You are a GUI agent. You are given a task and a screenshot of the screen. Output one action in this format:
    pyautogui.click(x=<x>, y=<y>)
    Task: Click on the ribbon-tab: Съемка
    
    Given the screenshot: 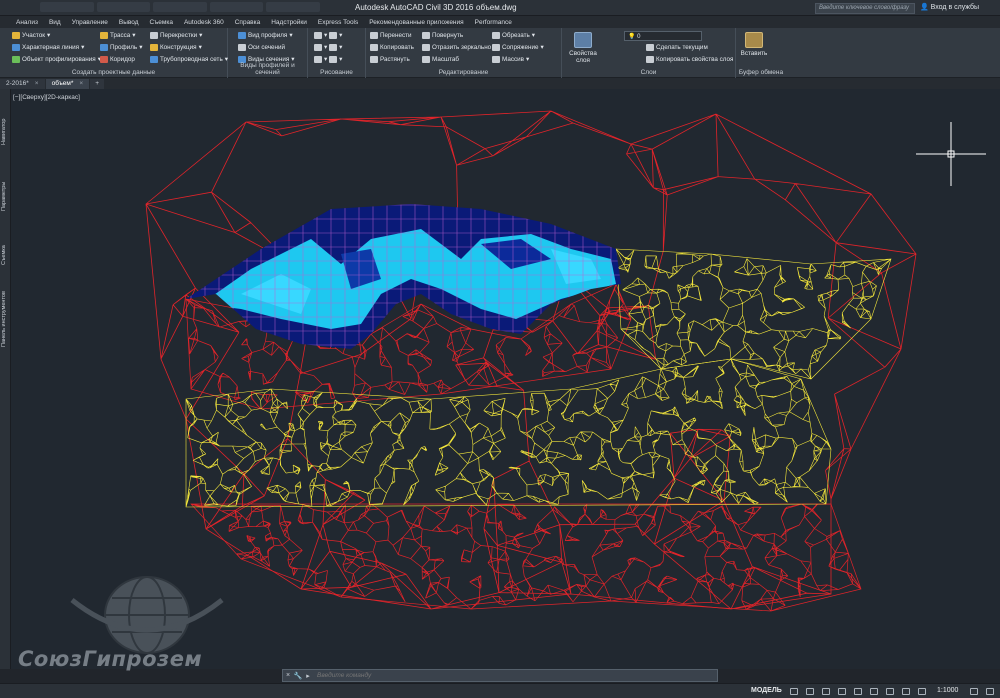 What is the action you would take?
    pyautogui.click(x=161, y=22)
    